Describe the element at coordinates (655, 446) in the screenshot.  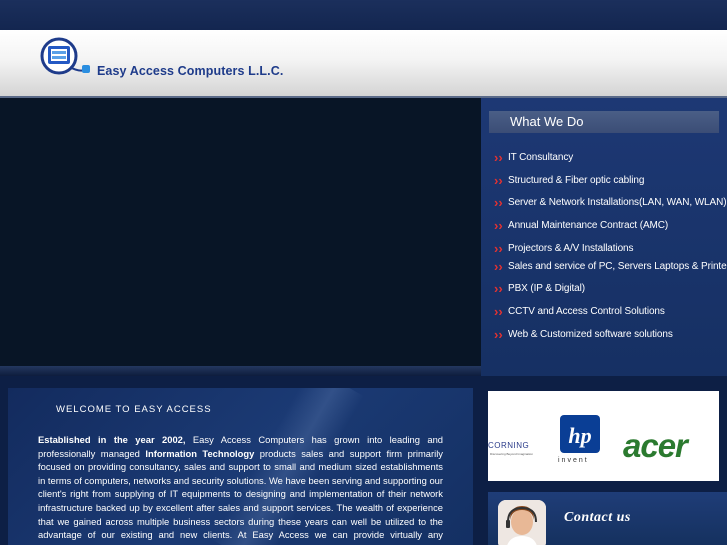
I see `acer-logo: acer` at that location.